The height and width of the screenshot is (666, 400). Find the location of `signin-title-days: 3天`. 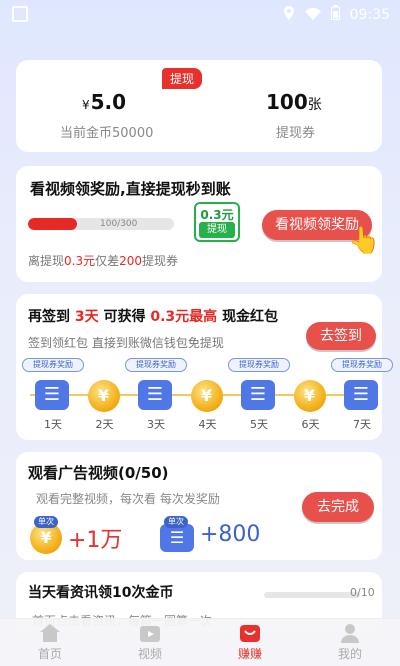

signin-title-days: 3天 is located at coordinates (86, 317).